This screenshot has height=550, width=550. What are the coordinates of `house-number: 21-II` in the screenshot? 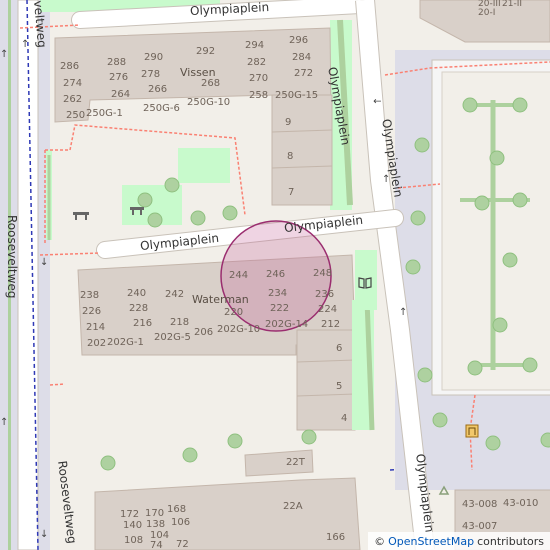 It's located at (512, 4).